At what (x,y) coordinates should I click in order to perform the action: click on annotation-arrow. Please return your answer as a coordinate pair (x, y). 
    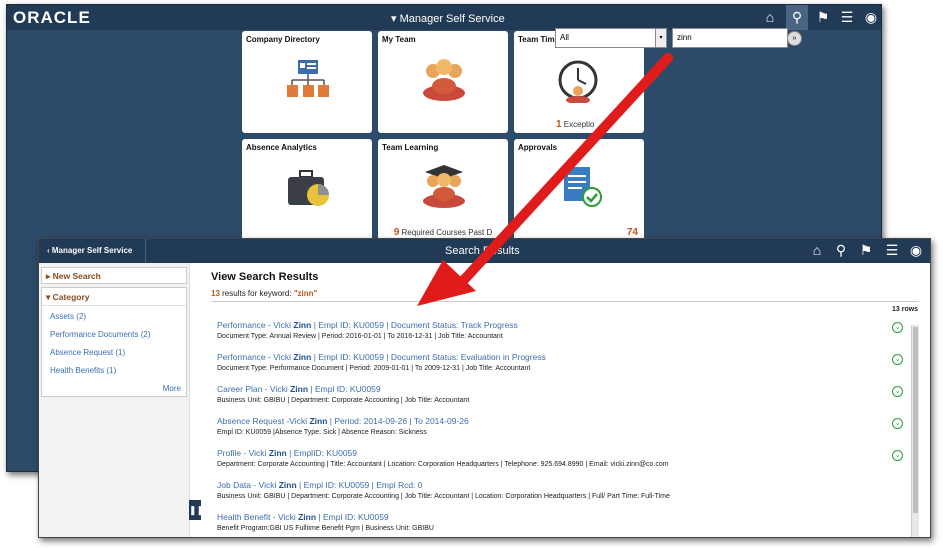
    Looking at the image, I should click on (545, 179).